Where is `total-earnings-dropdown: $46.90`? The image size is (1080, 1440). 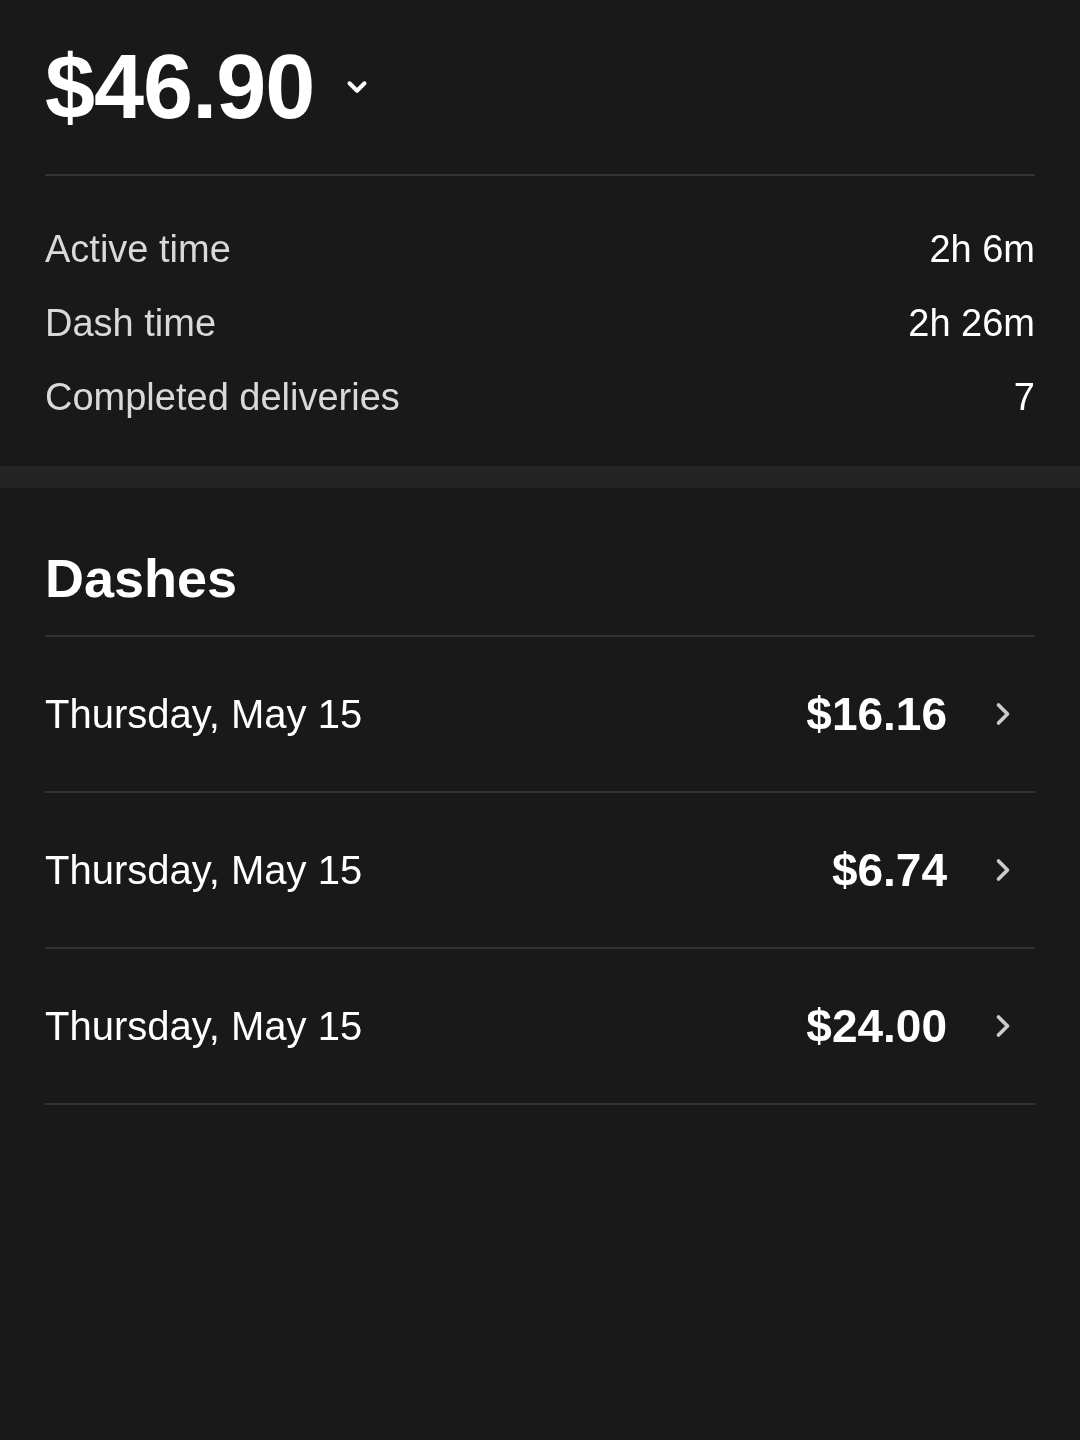 total-earnings-dropdown: $46.90 is located at coordinates (209, 87).